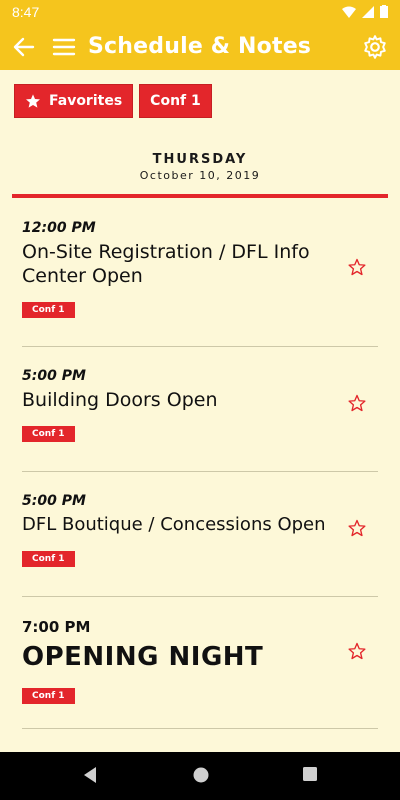 This screenshot has width=400, height=800. Describe the element at coordinates (143, 657) in the screenshot. I see `event-title: OPENING NIGHT` at that location.